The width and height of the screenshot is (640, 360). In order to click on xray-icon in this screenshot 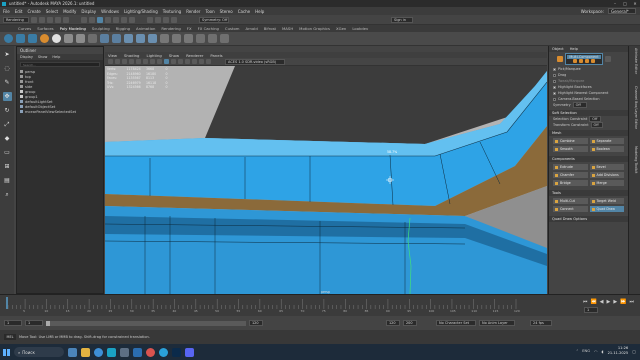, I will do `click(201, 61)`.